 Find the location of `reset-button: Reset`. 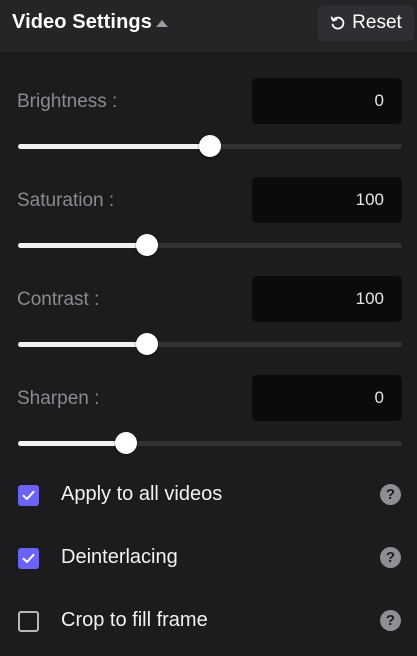

reset-button: Reset is located at coordinates (366, 23).